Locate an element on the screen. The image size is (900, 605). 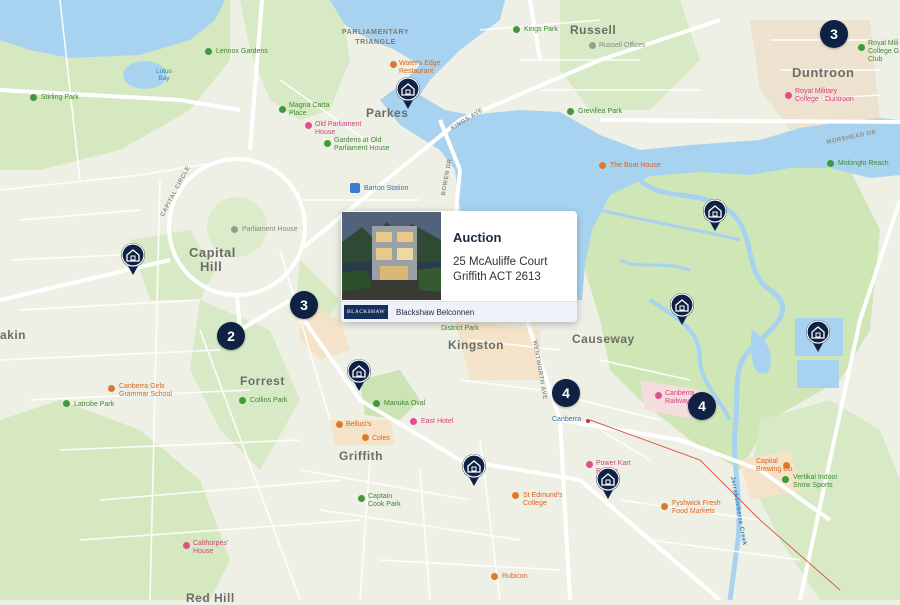
poi-old-parliament-house: Old Parliament House is located at coordinates (338, 129).